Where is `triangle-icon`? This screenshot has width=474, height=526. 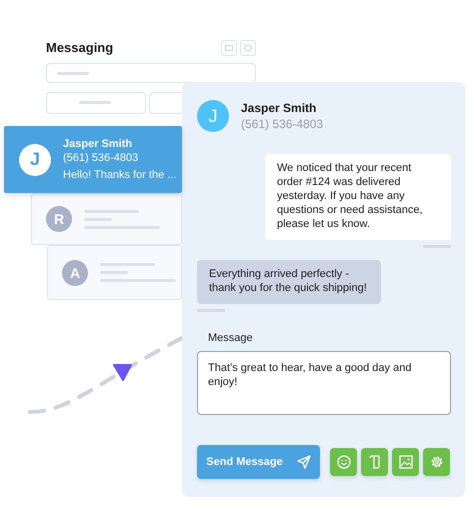
triangle-icon is located at coordinates (122, 372).